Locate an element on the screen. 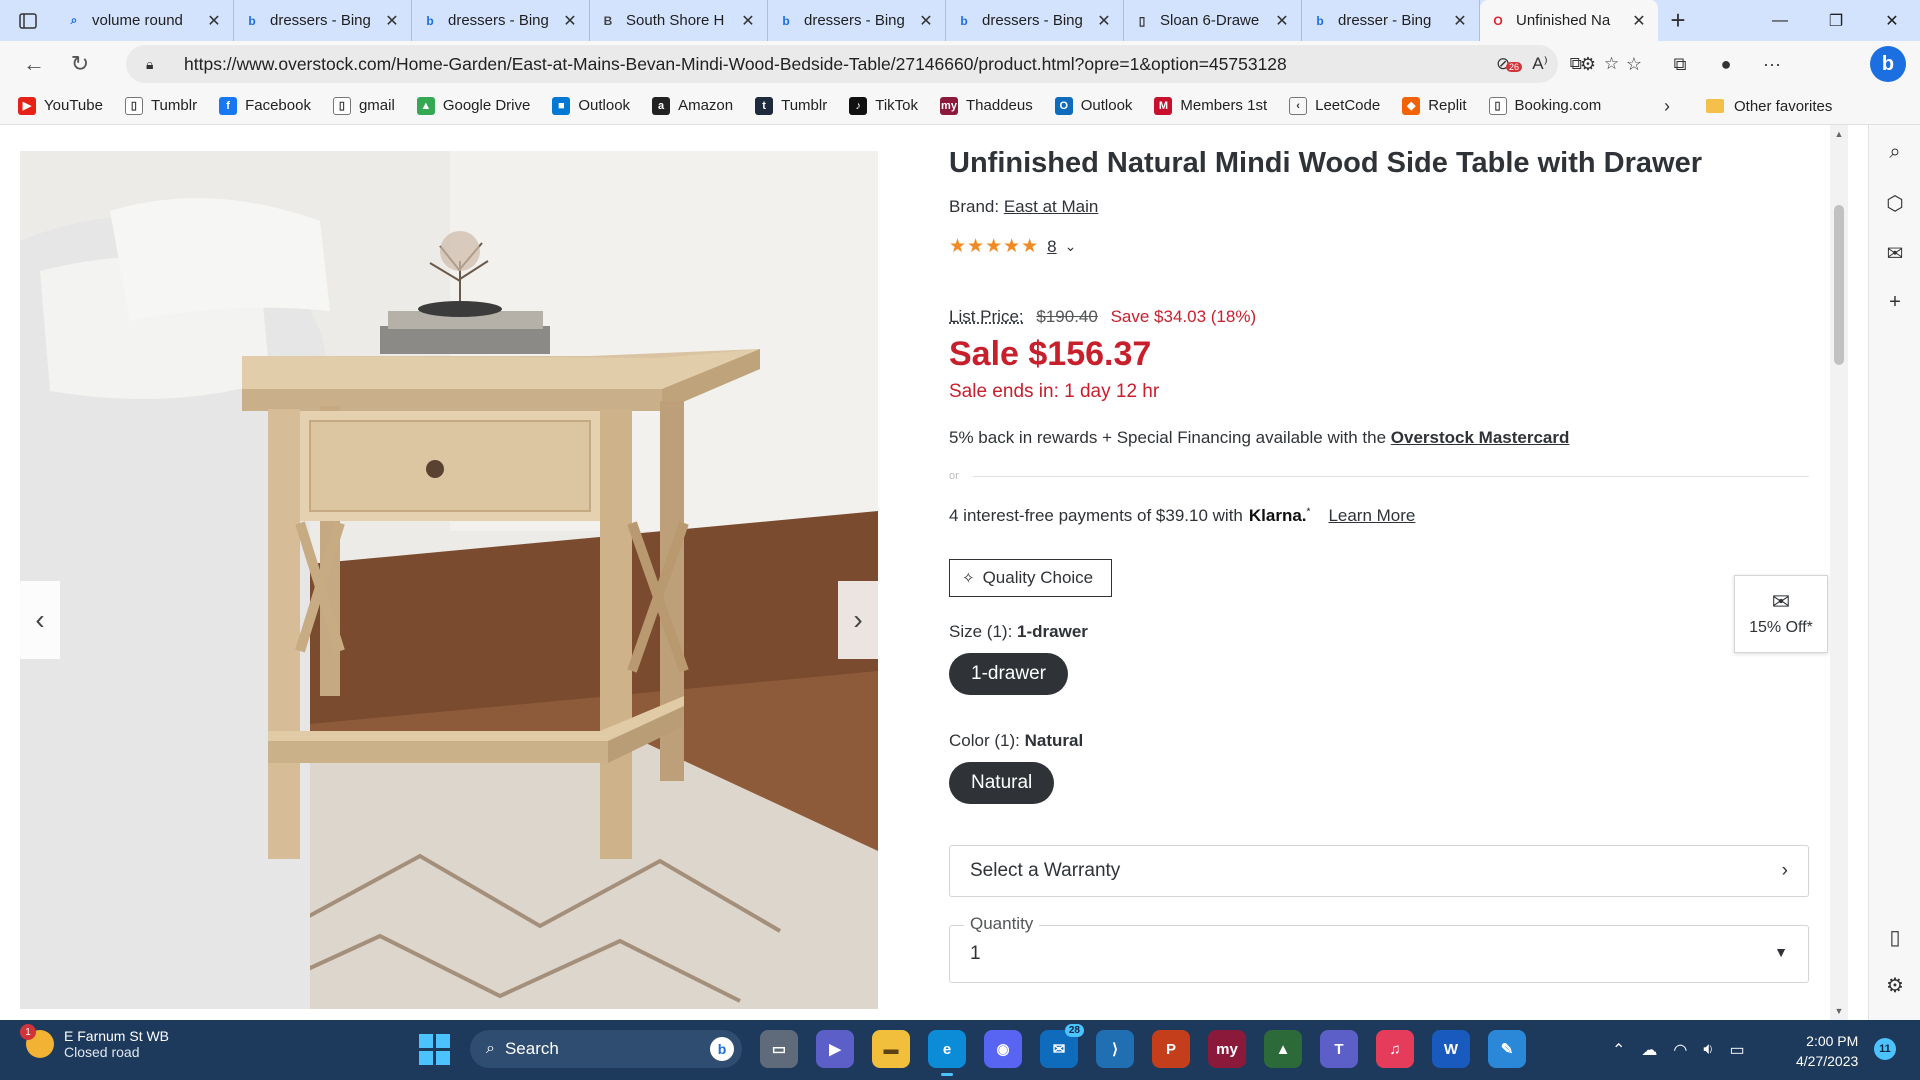  favorite-link: ■ Outlook is located at coordinates (591, 105).